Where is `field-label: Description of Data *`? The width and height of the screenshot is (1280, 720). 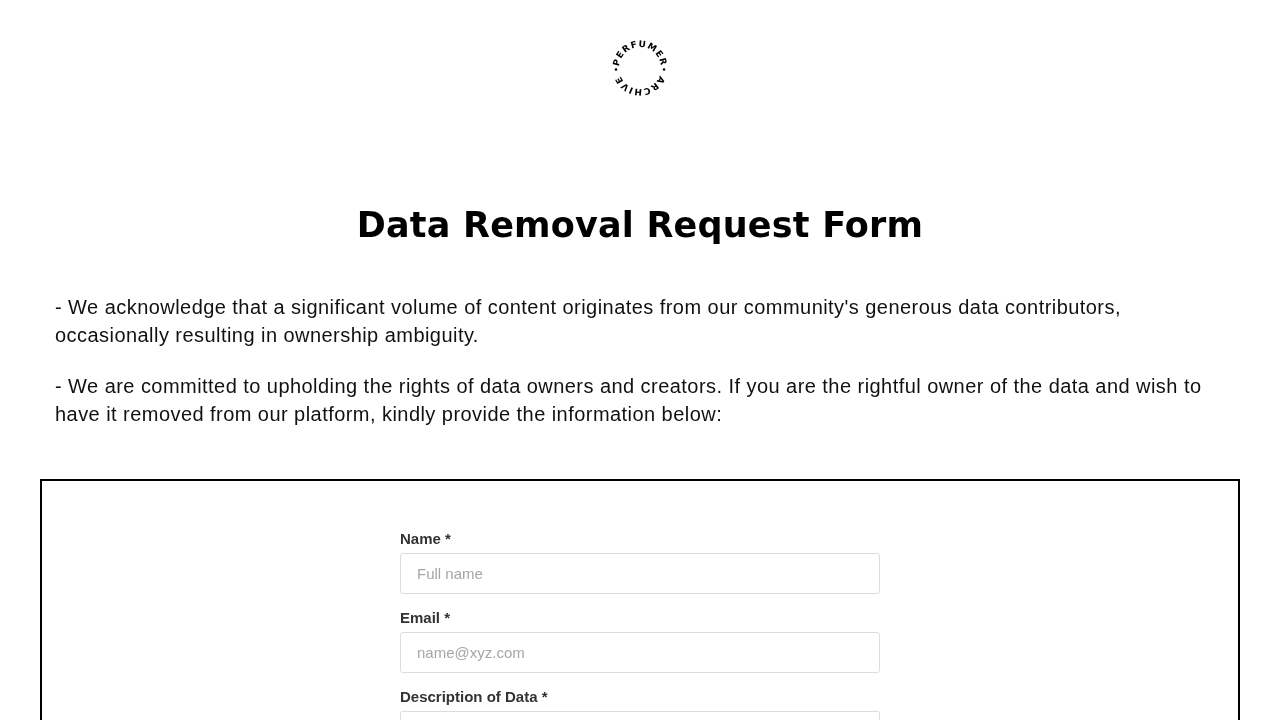
field-label: Description of Data * is located at coordinates (474, 697).